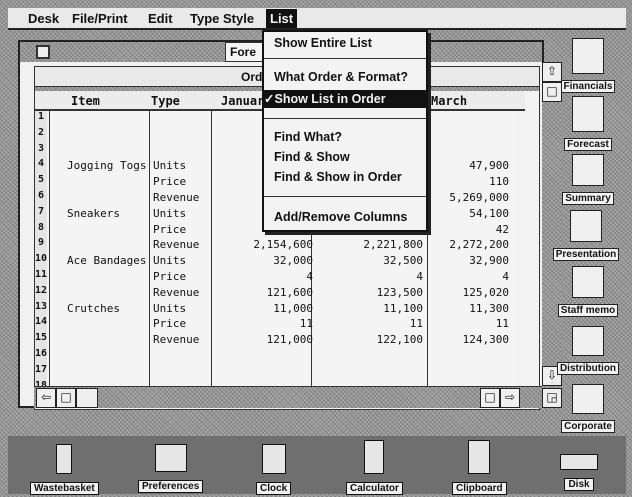 Image resolution: width=632 pixels, height=497 pixels. What do you see at coordinates (43, 52) in the screenshot?
I see `close-box-icon` at bounding box center [43, 52].